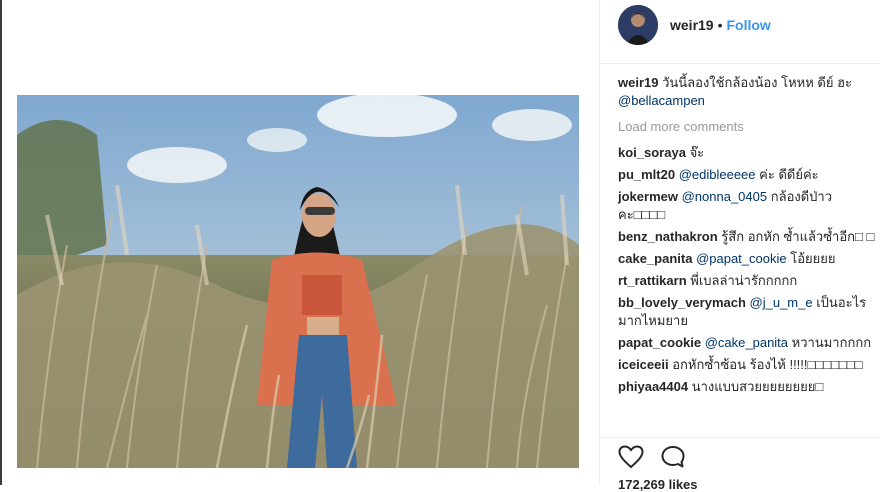 This screenshot has height=492, width=880. I want to click on comment-item: phiyaa4404 นางแบบสวยยยยยยยย□, so click(749, 387).